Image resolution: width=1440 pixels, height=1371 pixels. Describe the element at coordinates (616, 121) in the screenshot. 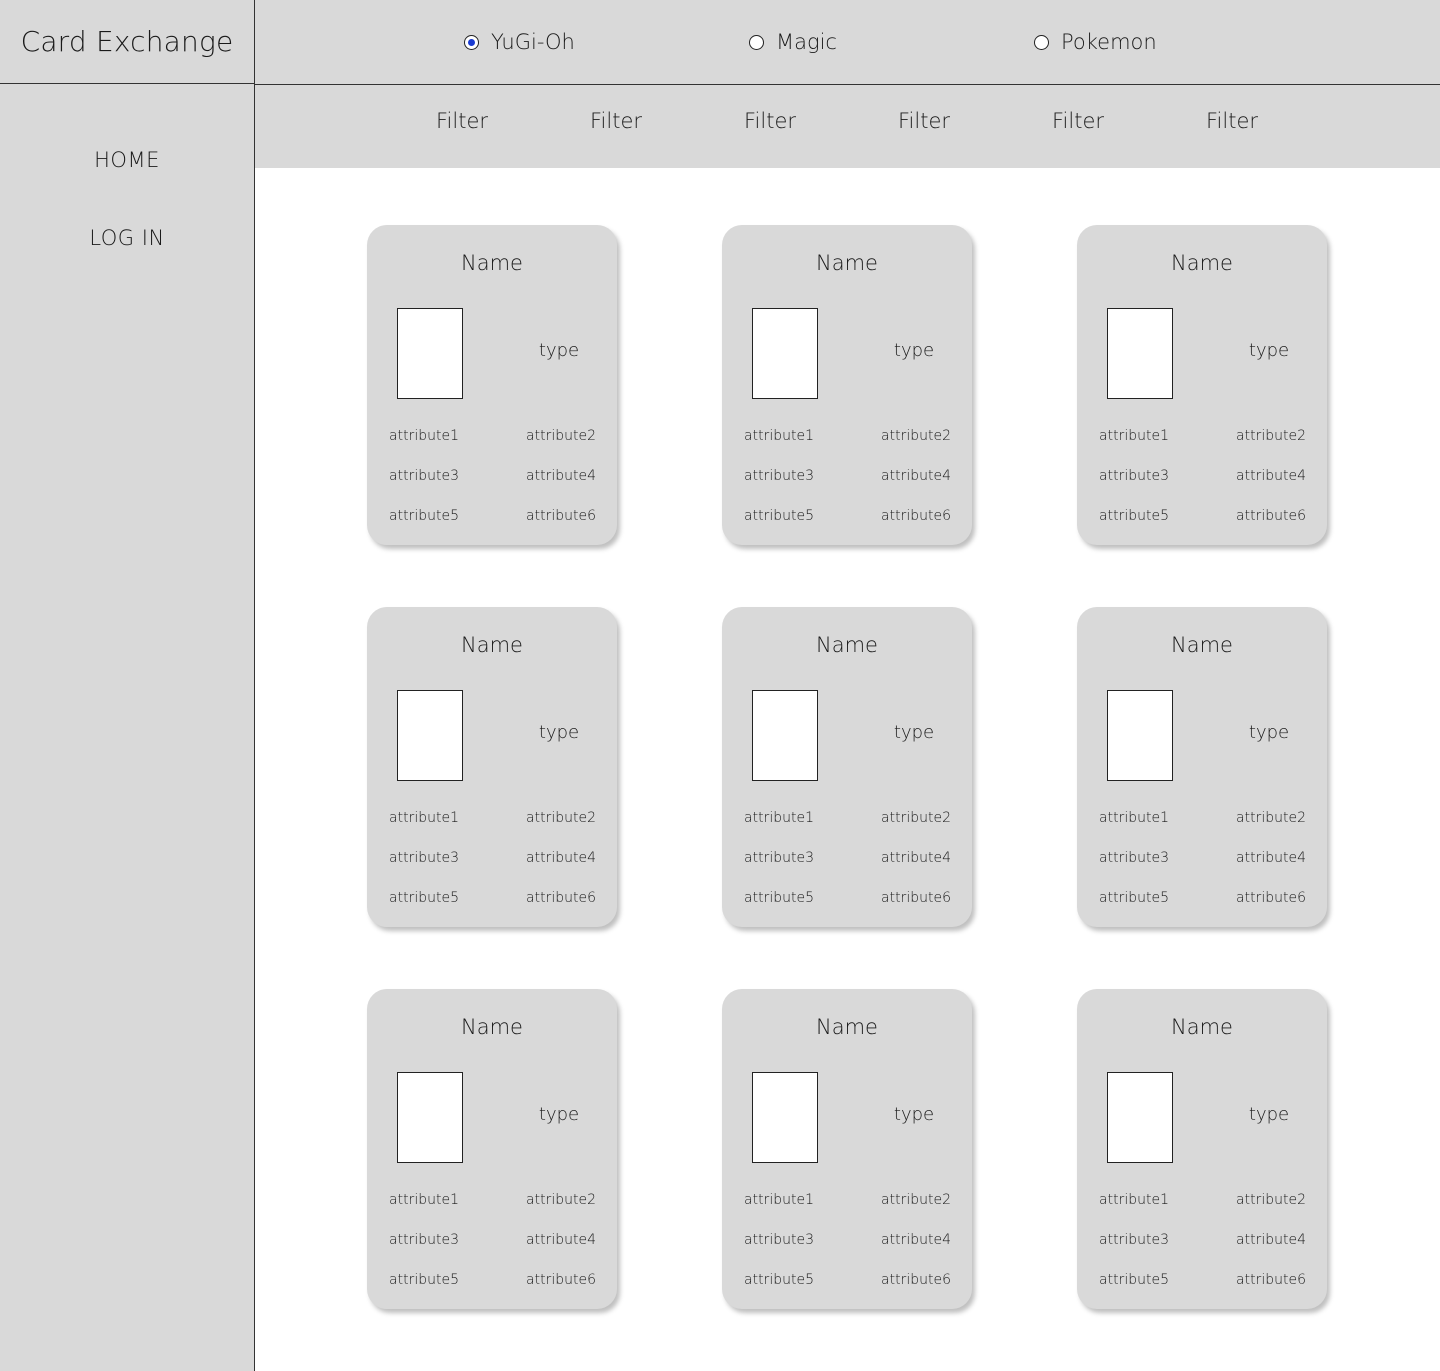

I see `filter-button-2: Filter` at that location.